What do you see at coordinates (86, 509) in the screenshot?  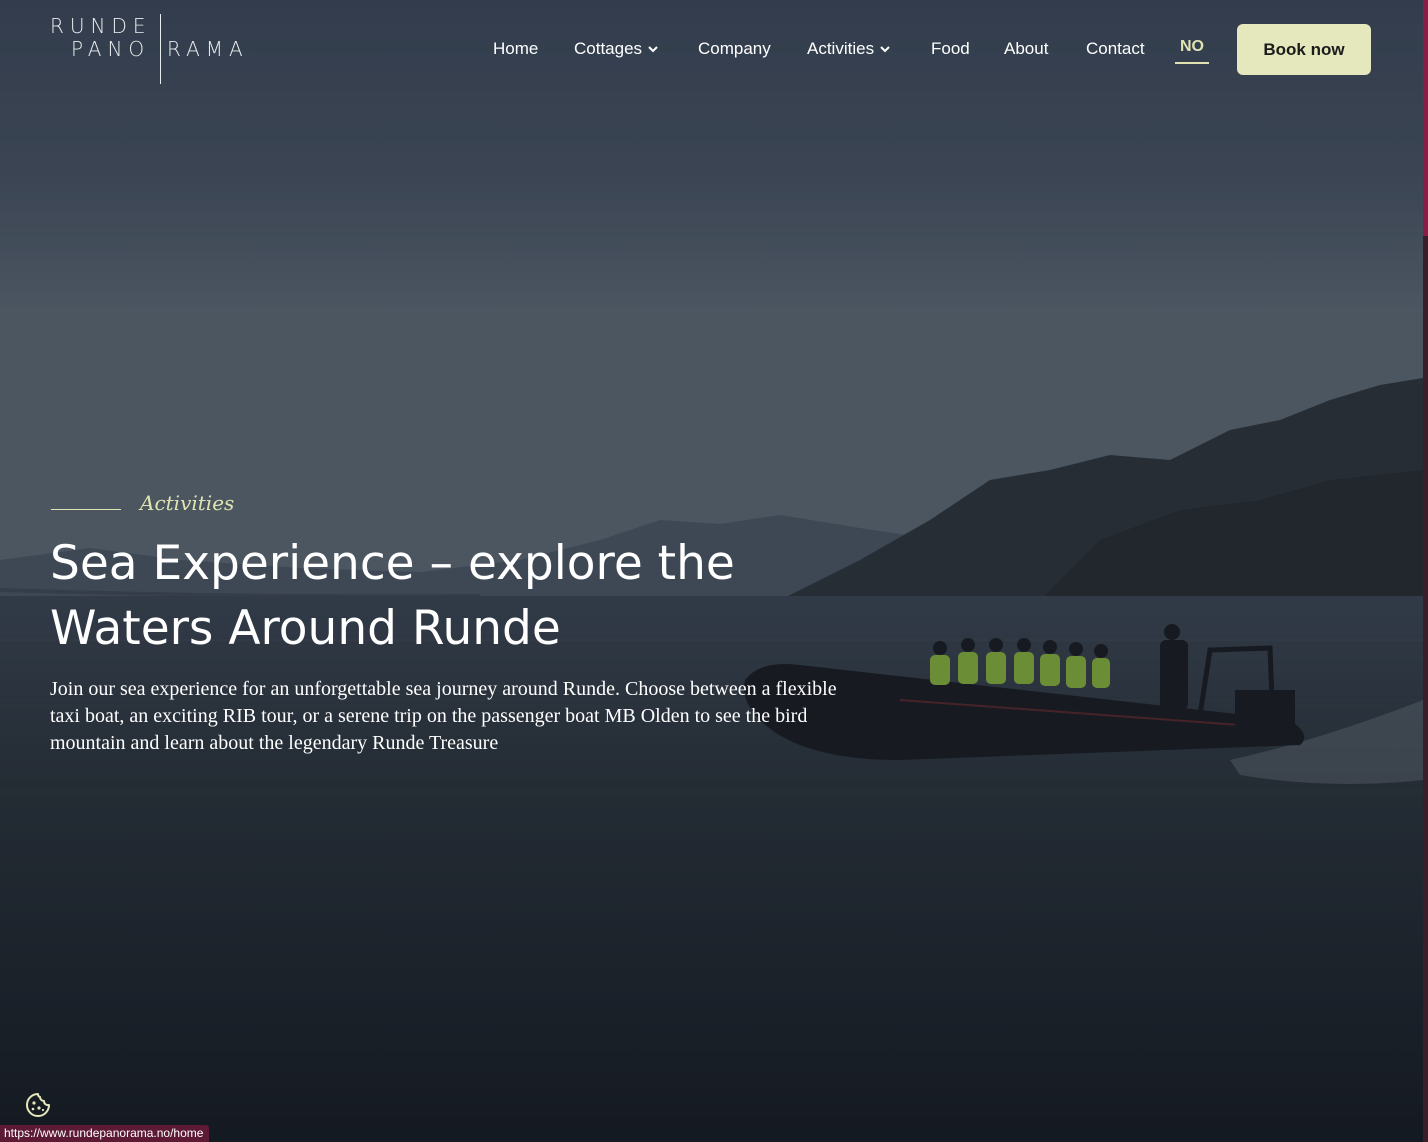 I see `eyebrow-divider` at bounding box center [86, 509].